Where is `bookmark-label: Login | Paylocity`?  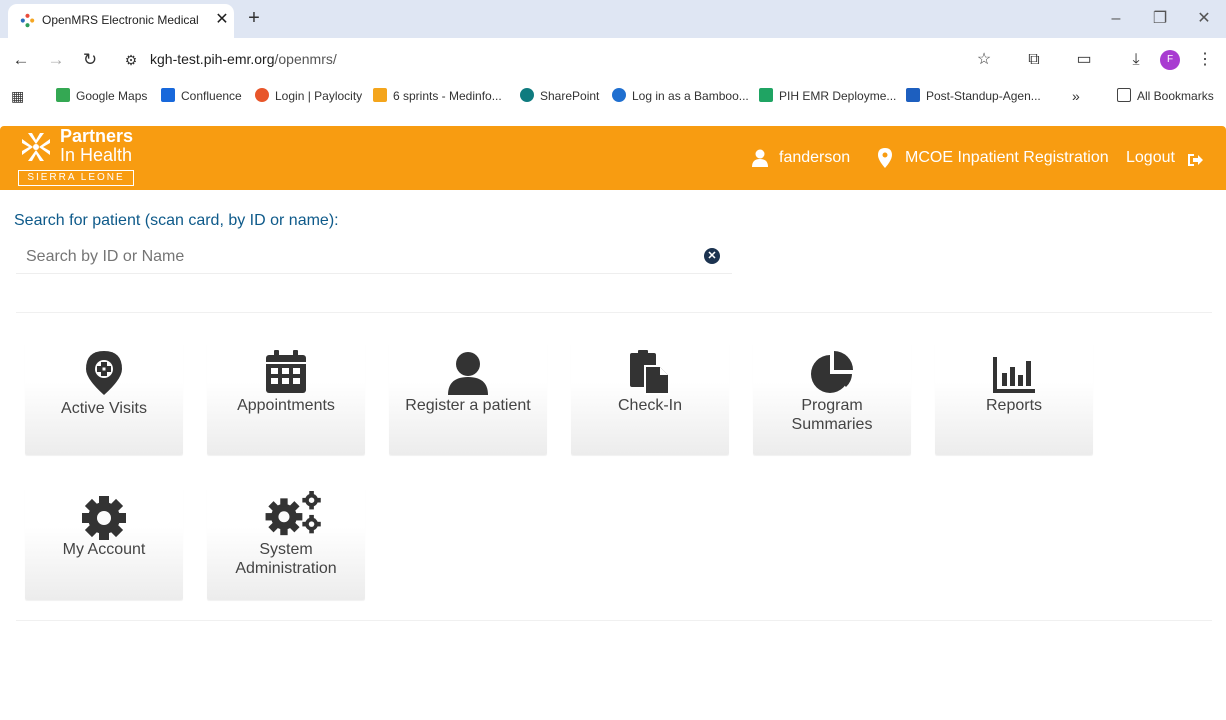
bookmark-label: Login | Paylocity is located at coordinates (319, 96).